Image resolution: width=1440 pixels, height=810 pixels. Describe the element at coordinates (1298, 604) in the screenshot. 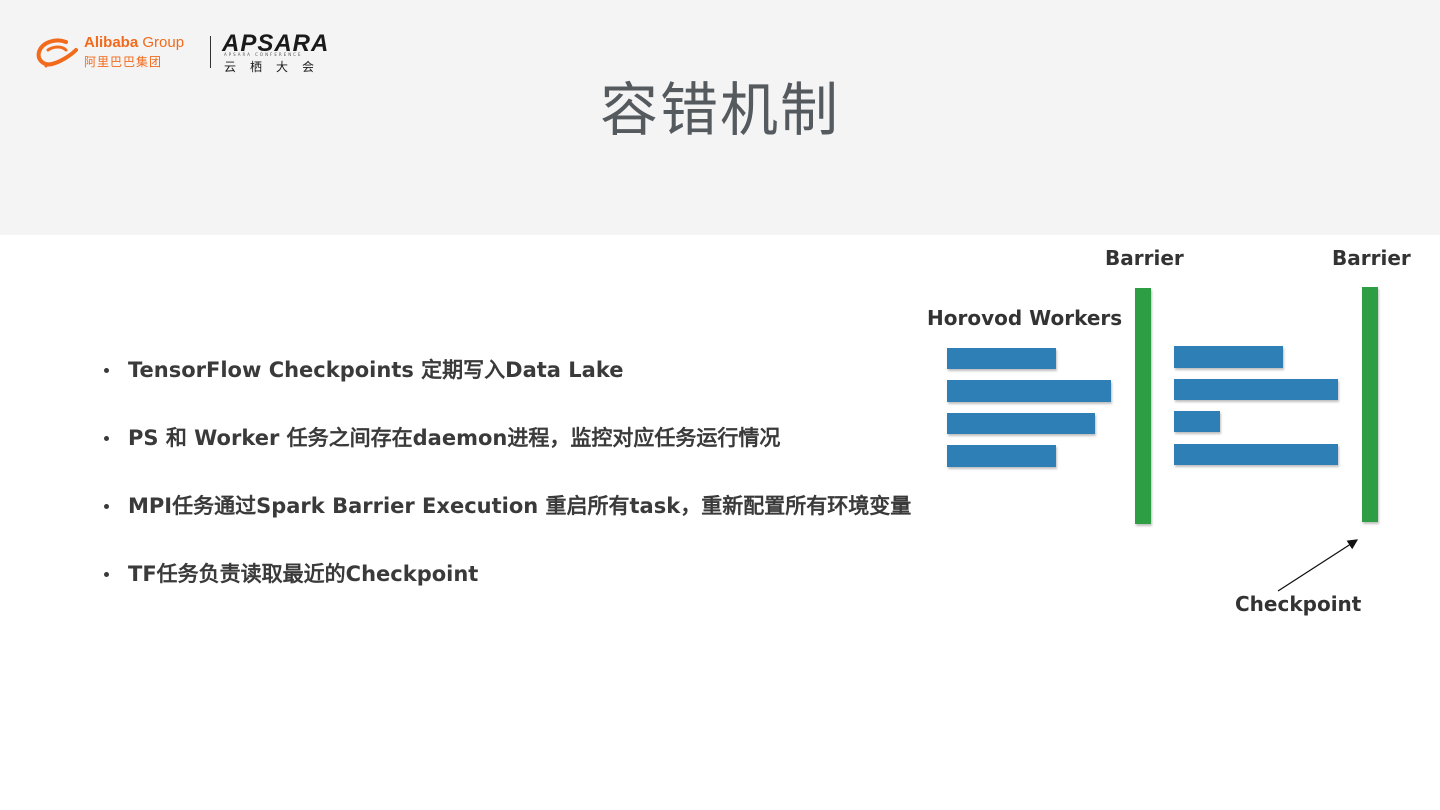

I see `checkpoint-label: Checkpoint` at that location.